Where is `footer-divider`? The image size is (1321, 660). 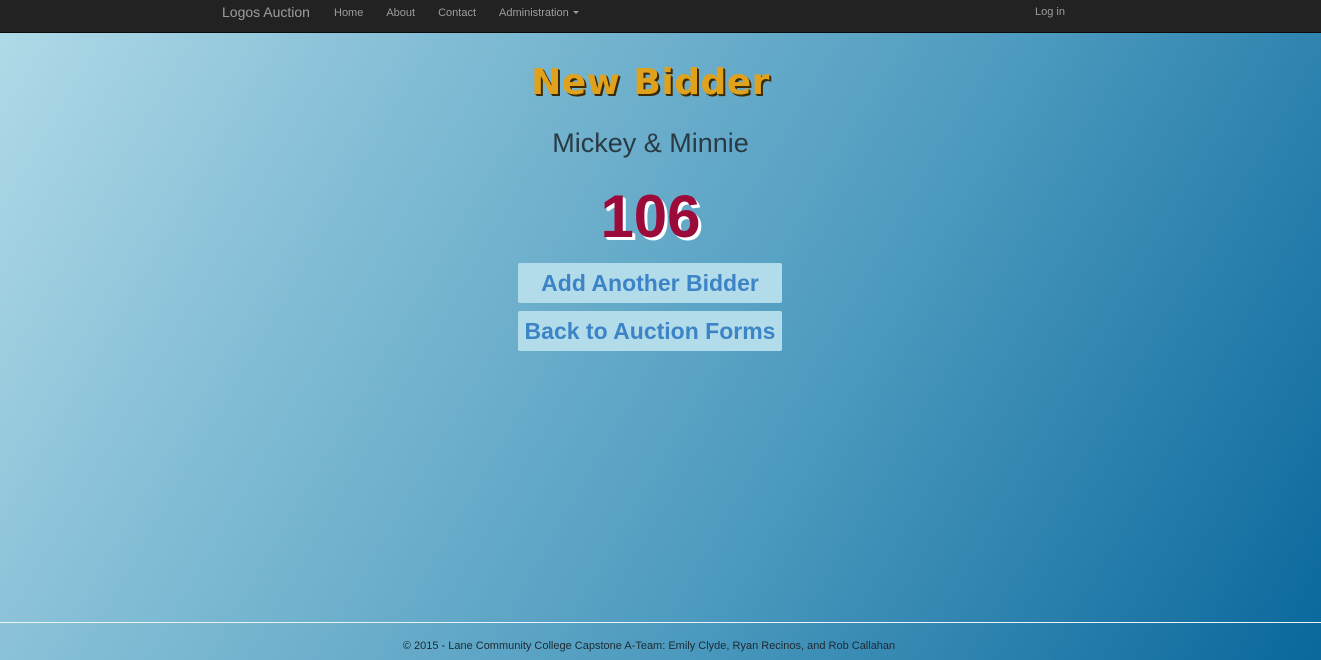 footer-divider is located at coordinates (660, 622).